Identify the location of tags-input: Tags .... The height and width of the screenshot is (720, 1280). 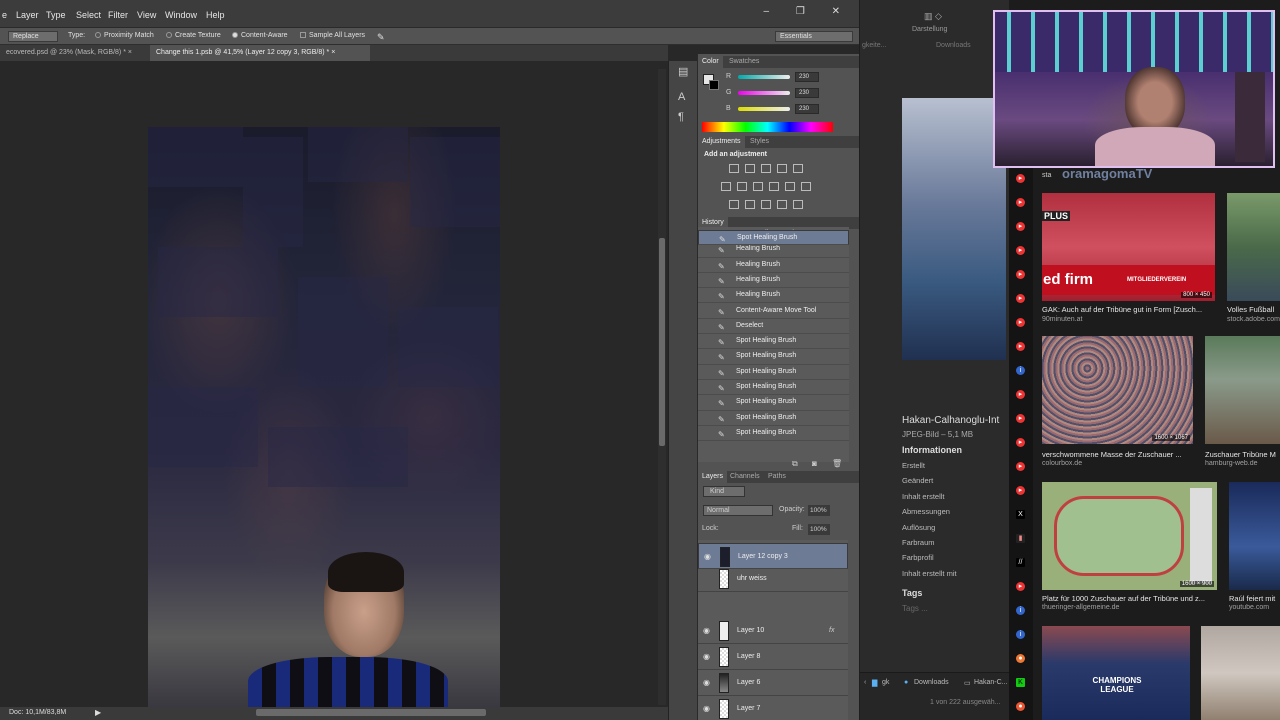
(915, 608).